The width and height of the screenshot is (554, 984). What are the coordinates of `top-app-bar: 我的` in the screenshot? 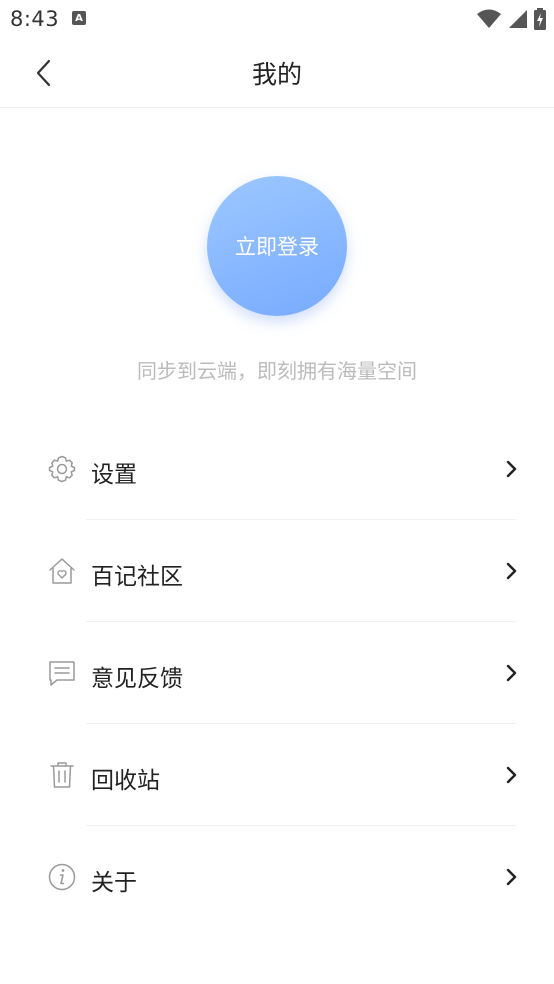 It's located at (277, 73).